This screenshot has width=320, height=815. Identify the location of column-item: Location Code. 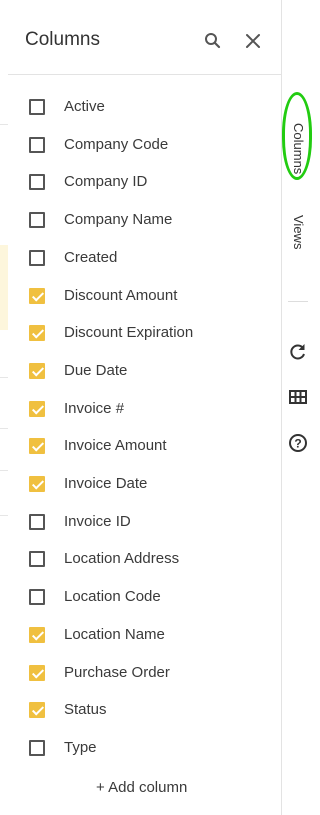
(144, 598).